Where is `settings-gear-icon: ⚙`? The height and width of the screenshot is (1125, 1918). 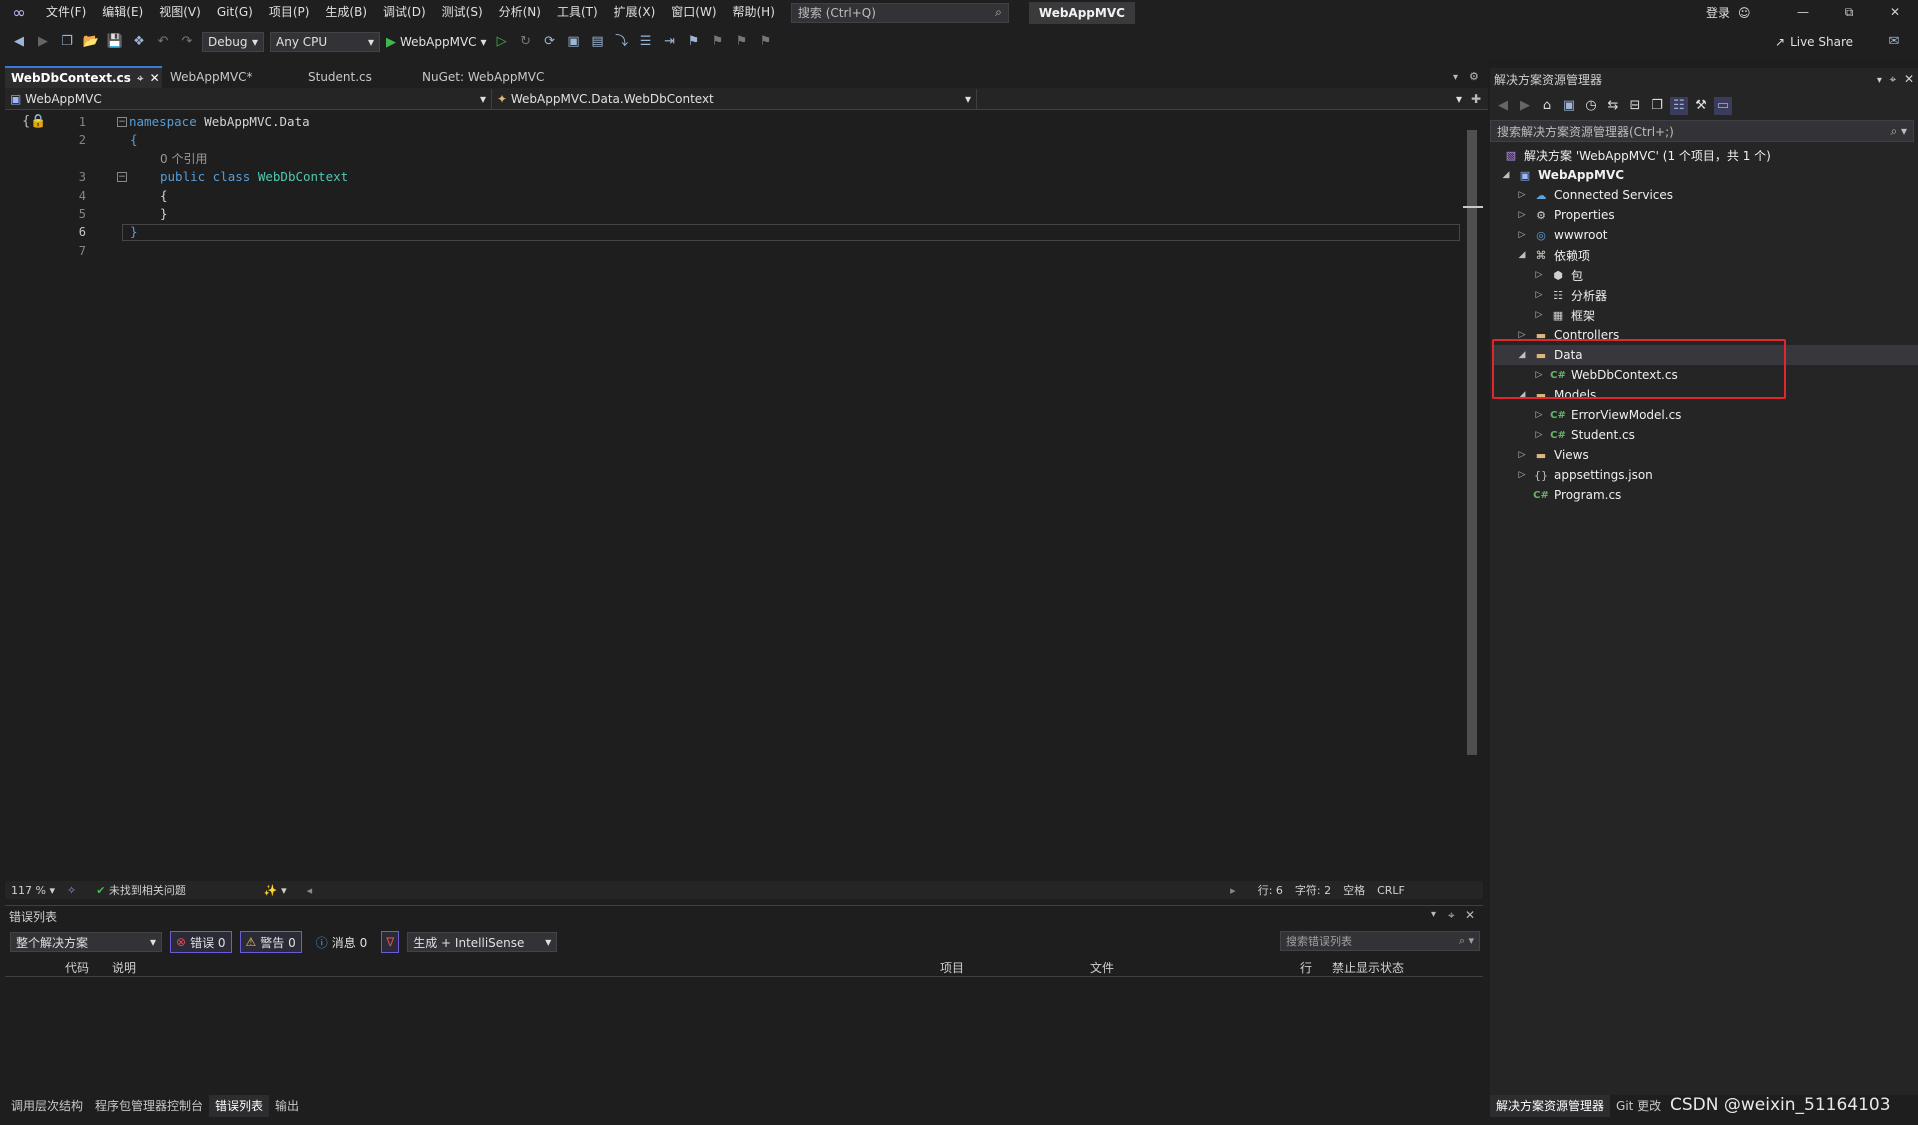
settings-gear-icon: ⚙ is located at coordinates (1474, 76).